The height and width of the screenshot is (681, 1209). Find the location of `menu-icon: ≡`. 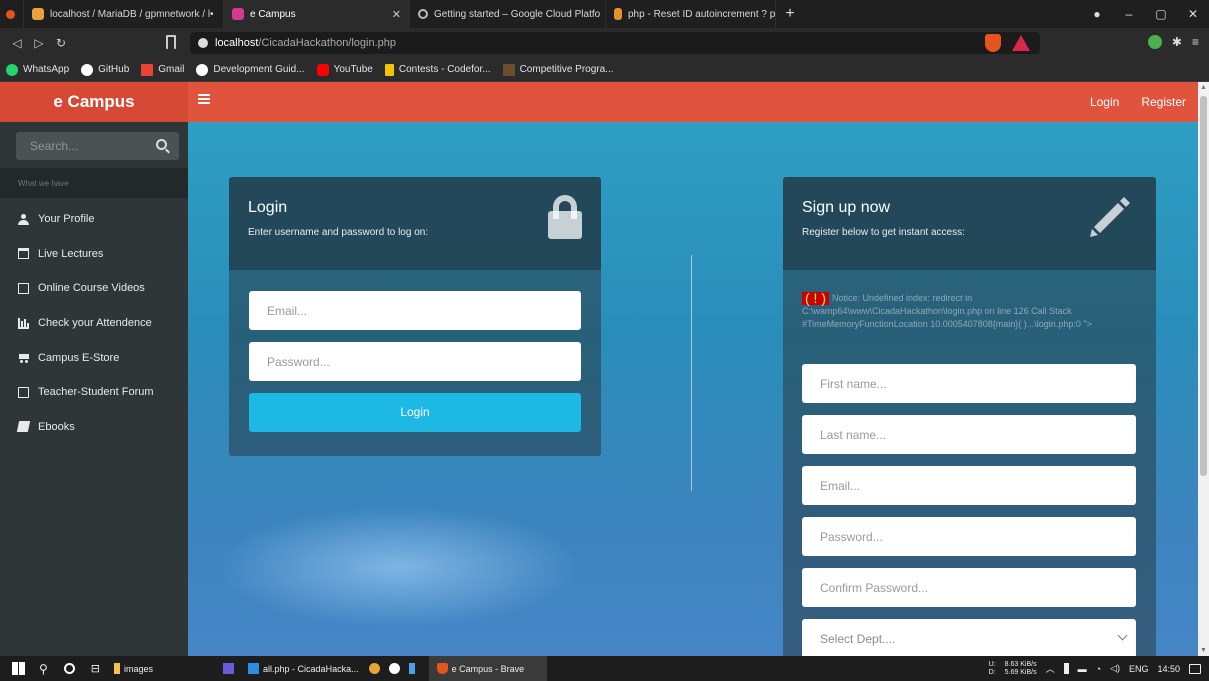

menu-icon: ≡ is located at coordinates (1195, 42).